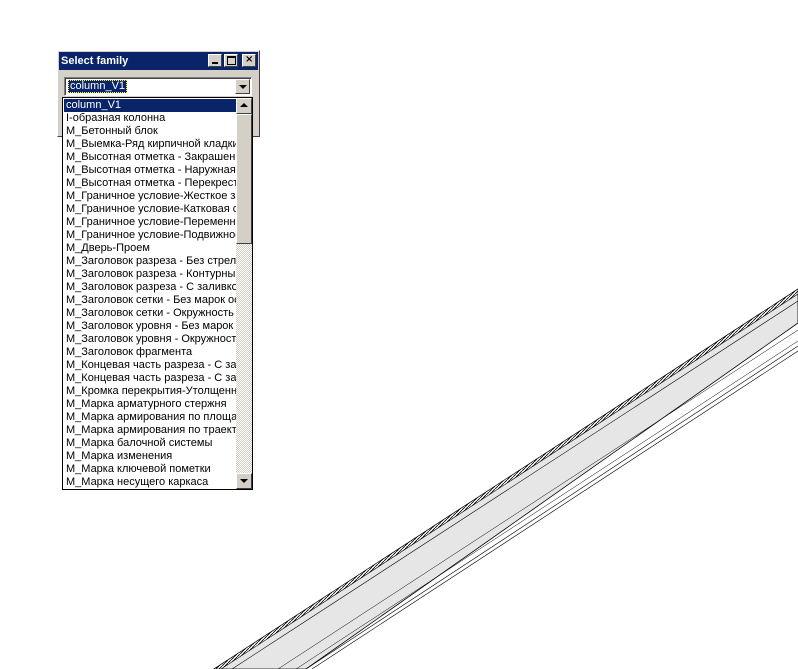  What do you see at coordinates (150, 222) in the screenshot?
I see `dropdown-item: M_Граничное условие-Переменное` at bounding box center [150, 222].